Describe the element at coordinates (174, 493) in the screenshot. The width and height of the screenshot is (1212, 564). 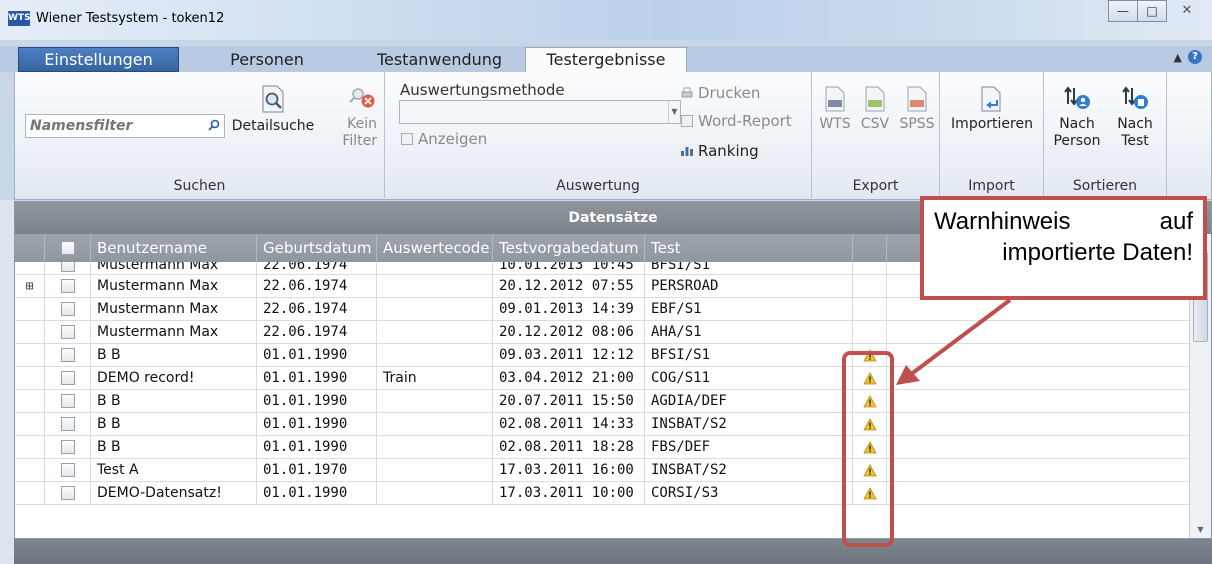
I see `cell-benutzername: DEMO-Datensatz!` at that location.